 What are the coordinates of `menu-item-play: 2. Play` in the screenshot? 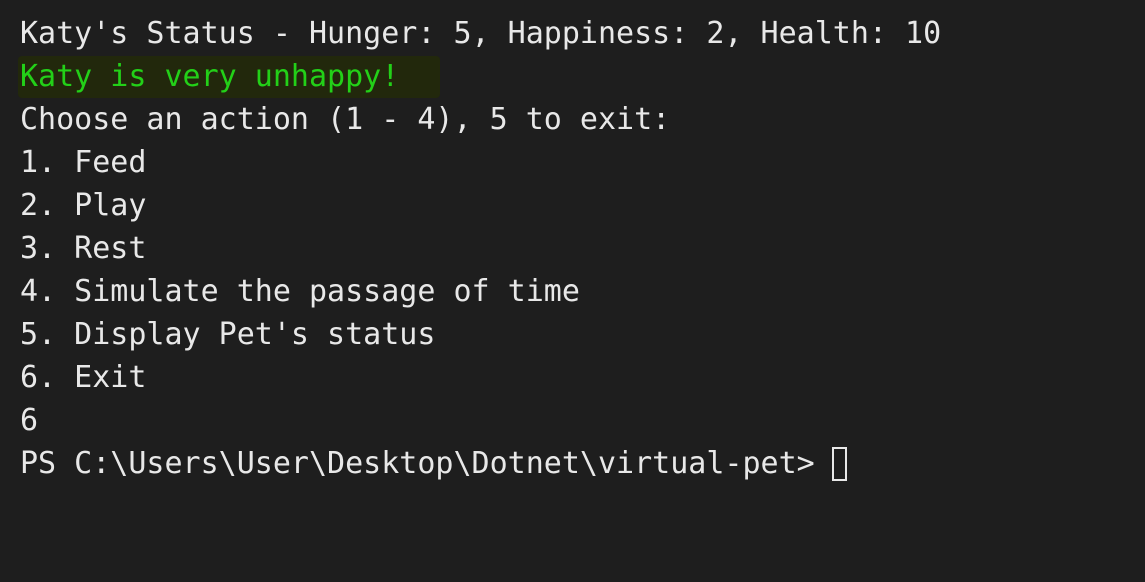 It's located at (83, 205).